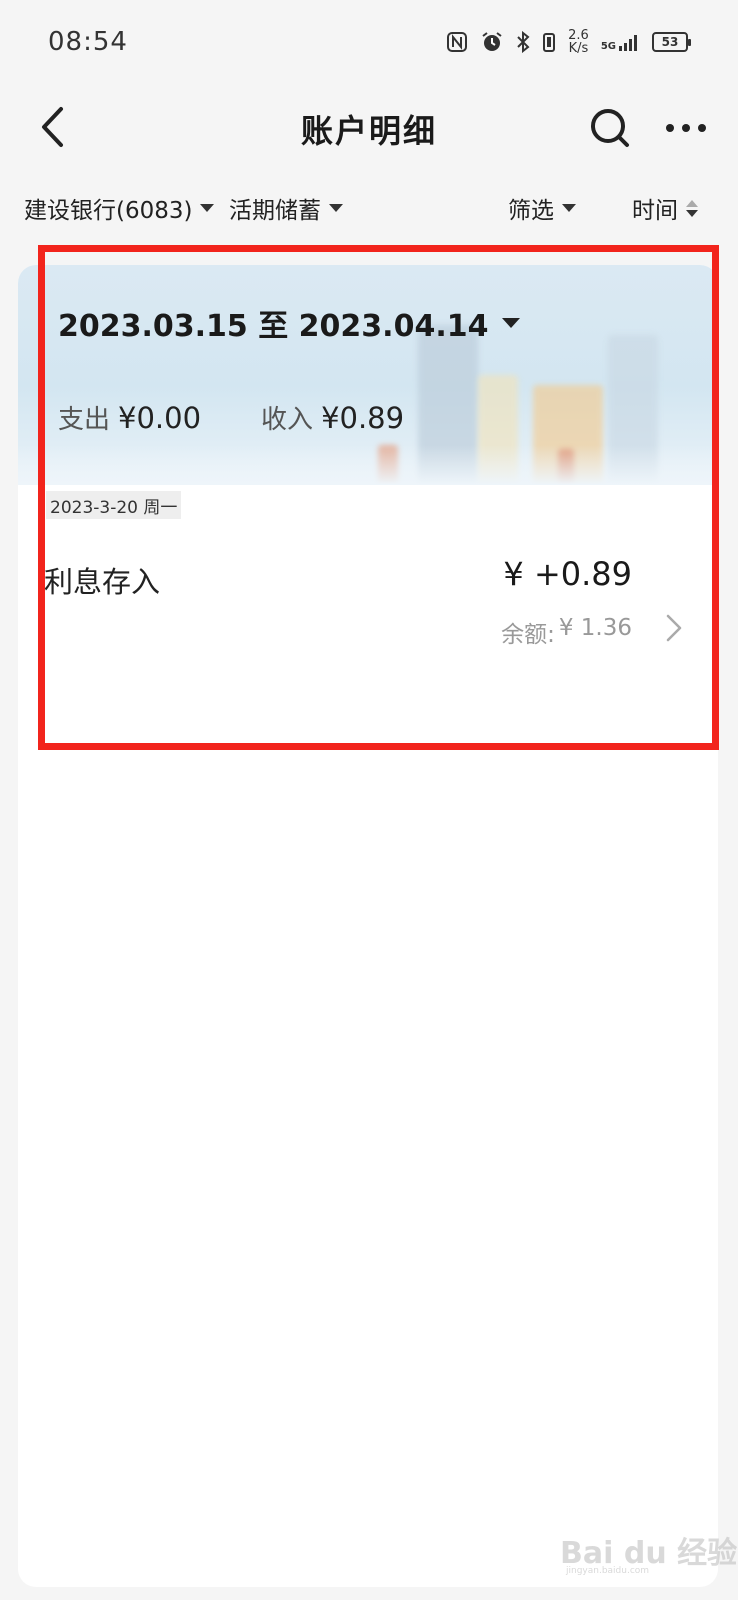  What do you see at coordinates (608, 46) in the screenshot?
I see `network-type: 5G` at bounding box center [608, 46].